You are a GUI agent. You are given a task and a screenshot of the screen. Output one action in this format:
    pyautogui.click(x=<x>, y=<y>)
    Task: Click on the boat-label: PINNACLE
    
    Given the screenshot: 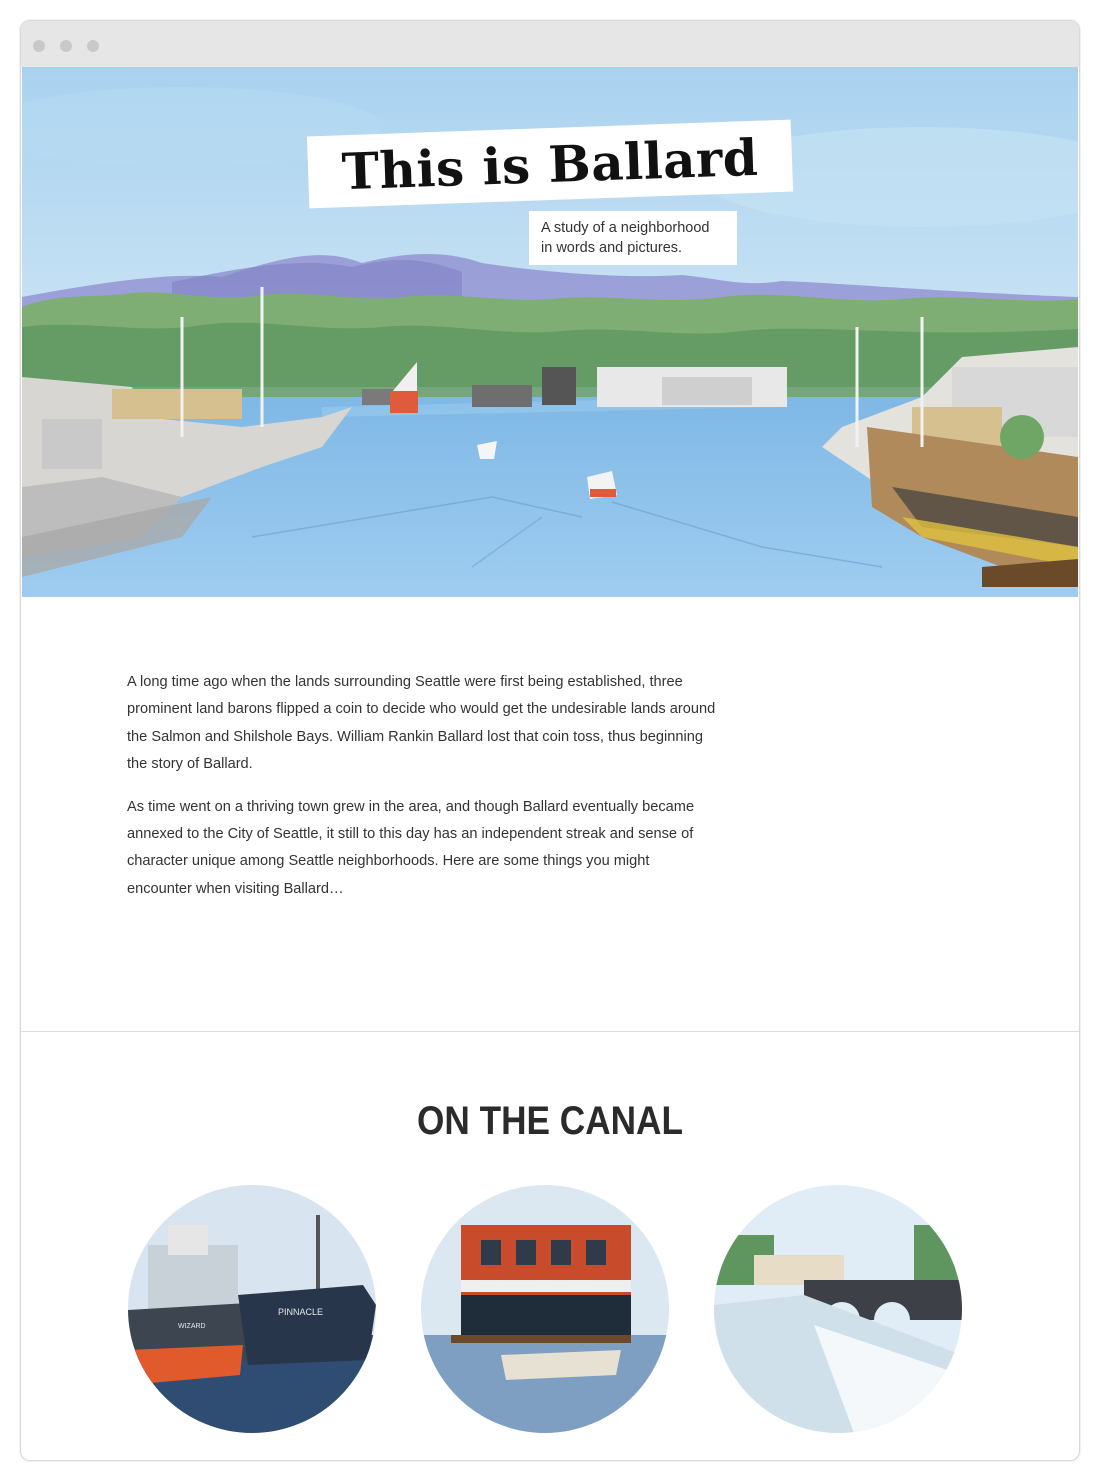 What is the action you would take?
    pyautogui.click(x=300, y=1312)
    